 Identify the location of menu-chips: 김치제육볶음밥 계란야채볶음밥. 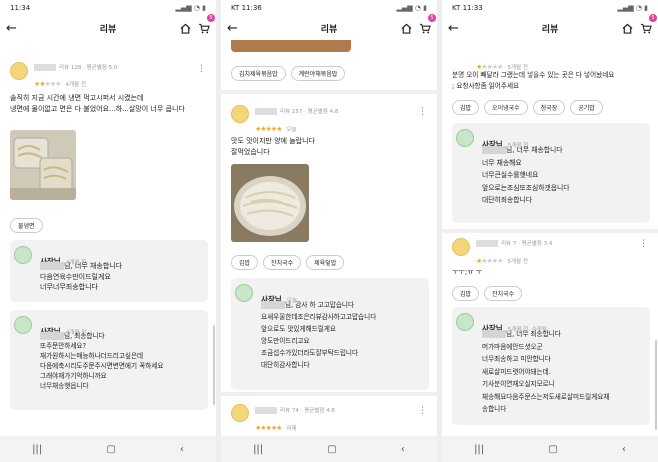
(288, 73).